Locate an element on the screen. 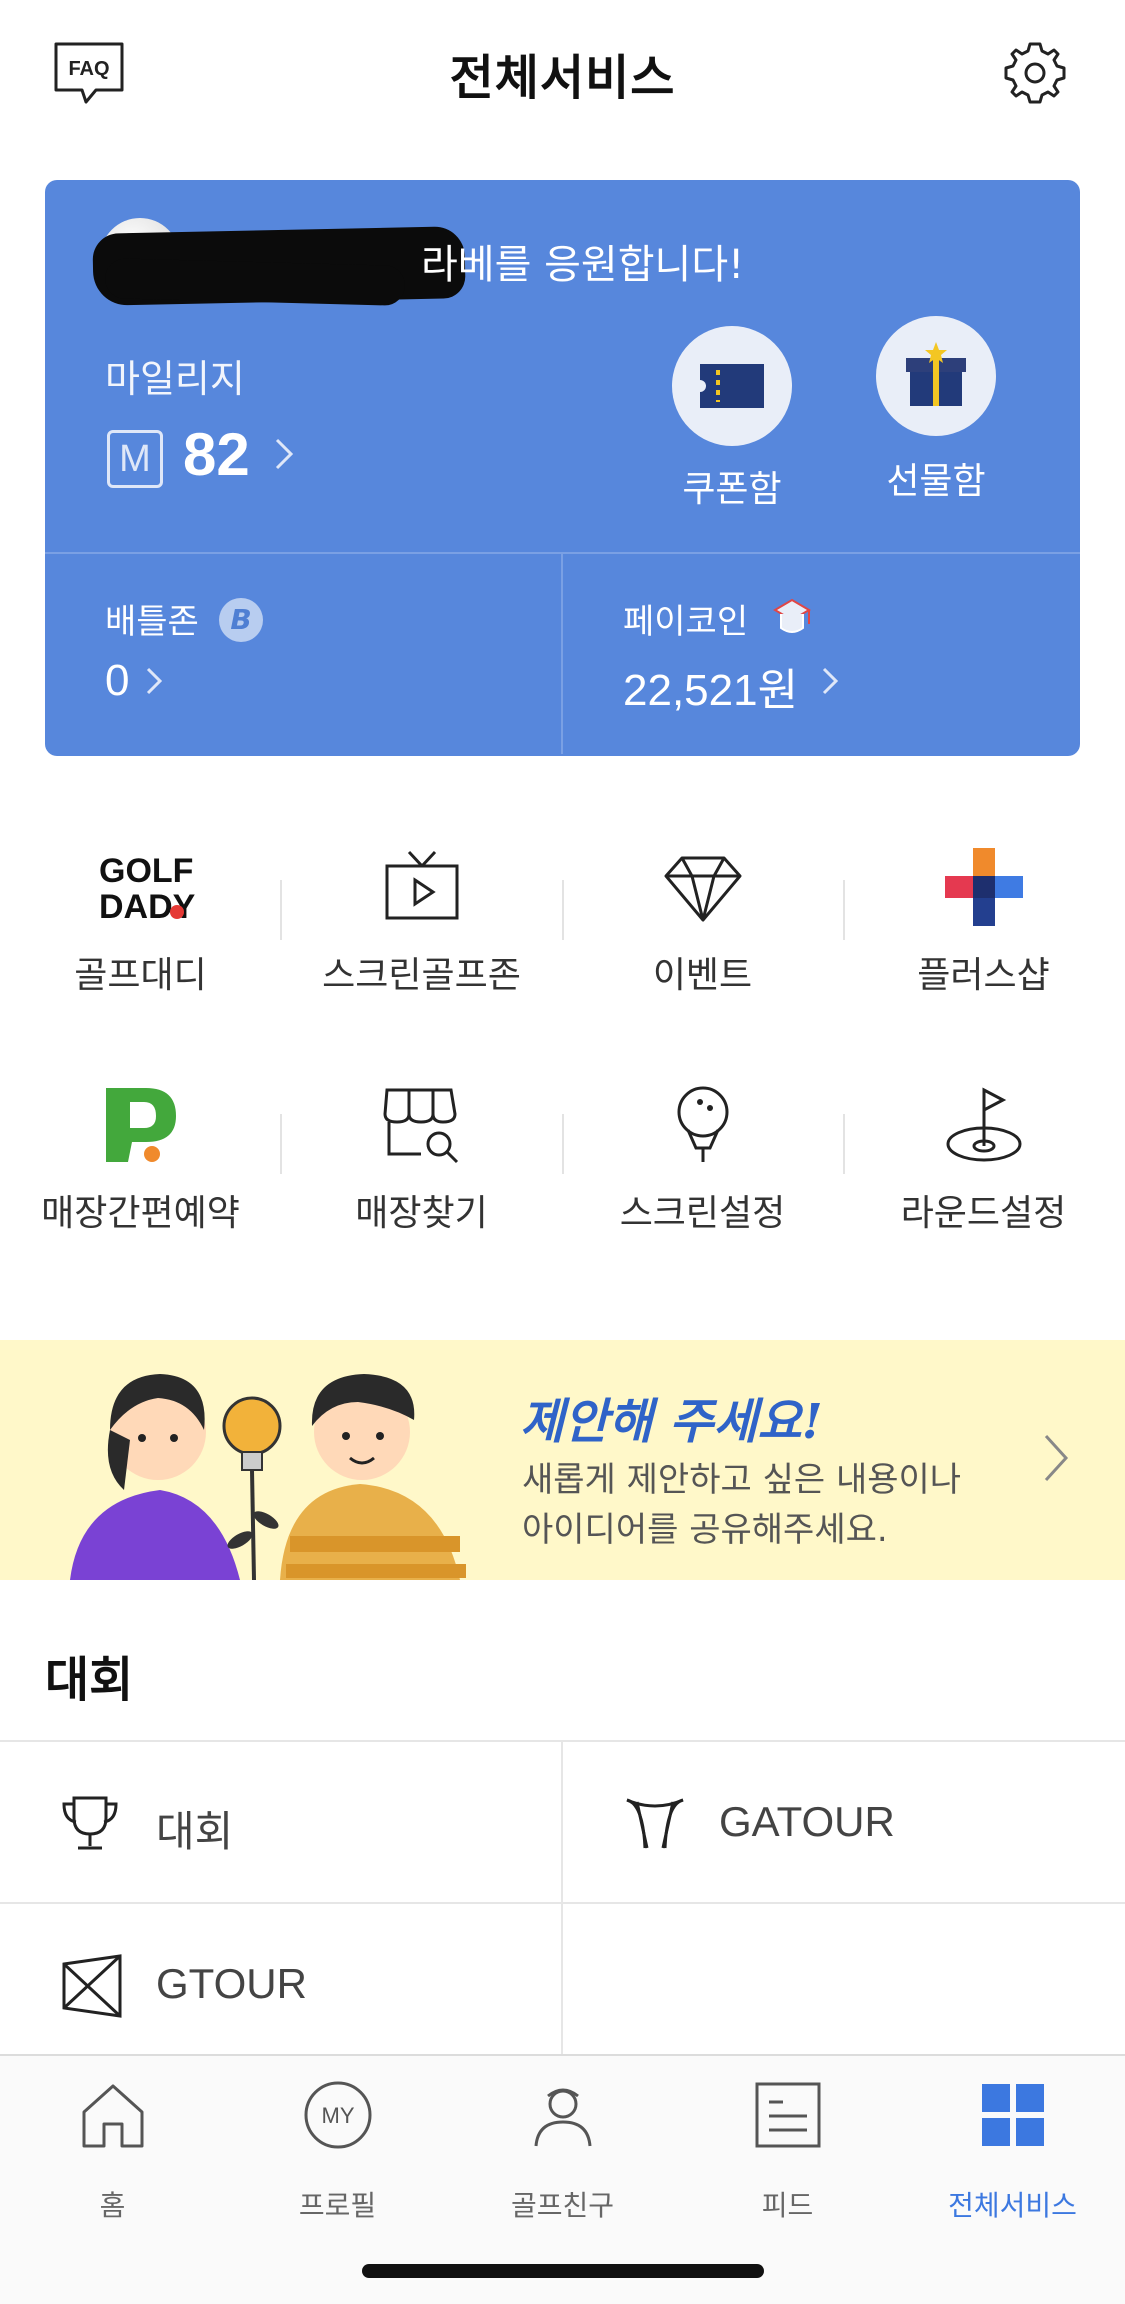  service-screen-settings: 스크린설정 is located at coordinates (702, 1164).